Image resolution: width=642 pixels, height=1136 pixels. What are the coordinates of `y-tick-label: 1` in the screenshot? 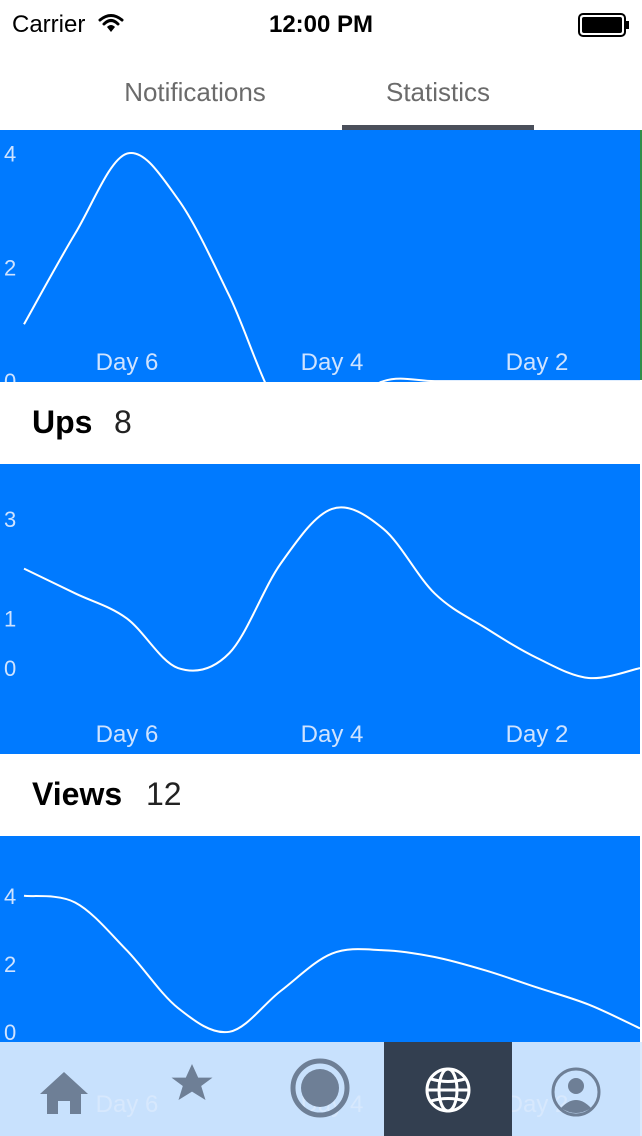 It's located at (10, 618).